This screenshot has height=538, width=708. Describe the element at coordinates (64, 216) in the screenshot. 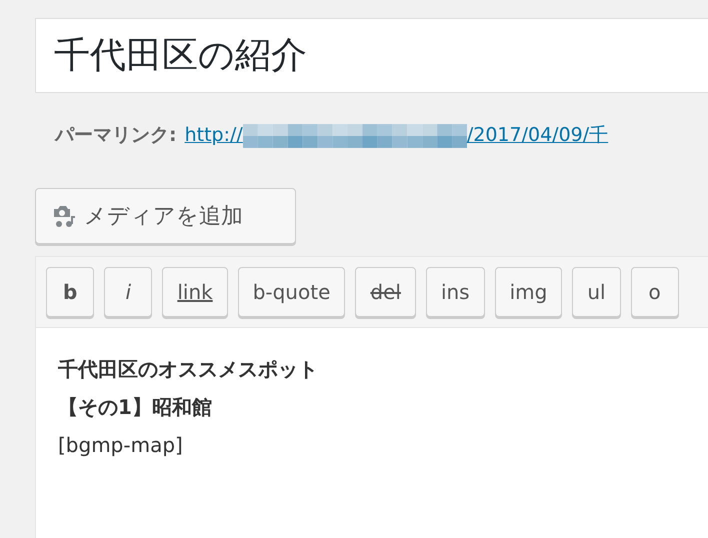

I see `camera-music-icon` at that location.